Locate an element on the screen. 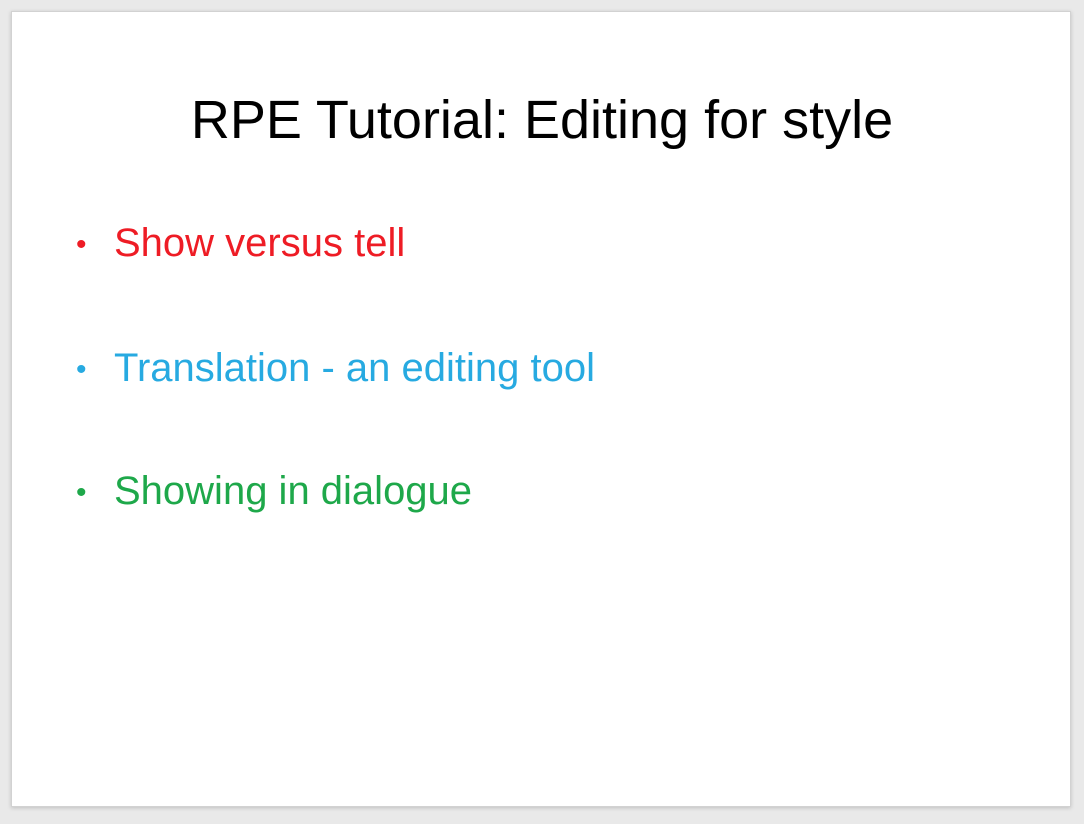  bullet-text: Show versus tell is located at coordinates (260, 243).